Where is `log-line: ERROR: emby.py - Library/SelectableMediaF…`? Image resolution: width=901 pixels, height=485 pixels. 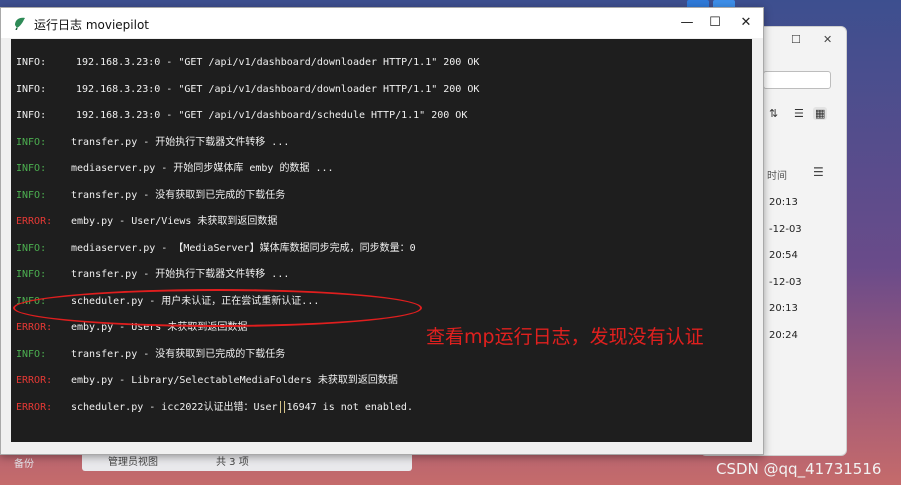
log-line: ERROR: emby.py - Library/SelectableMediaF… is located at coordinates (207, 381).